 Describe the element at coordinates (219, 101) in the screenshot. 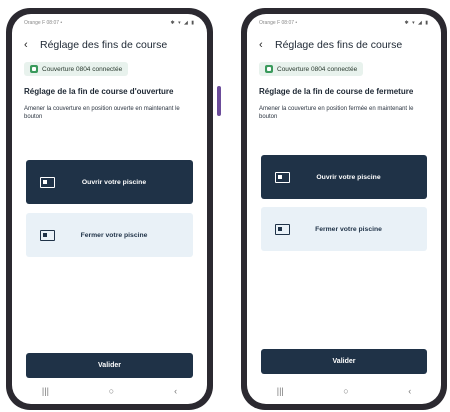

I see `phone-side-button` at that location.